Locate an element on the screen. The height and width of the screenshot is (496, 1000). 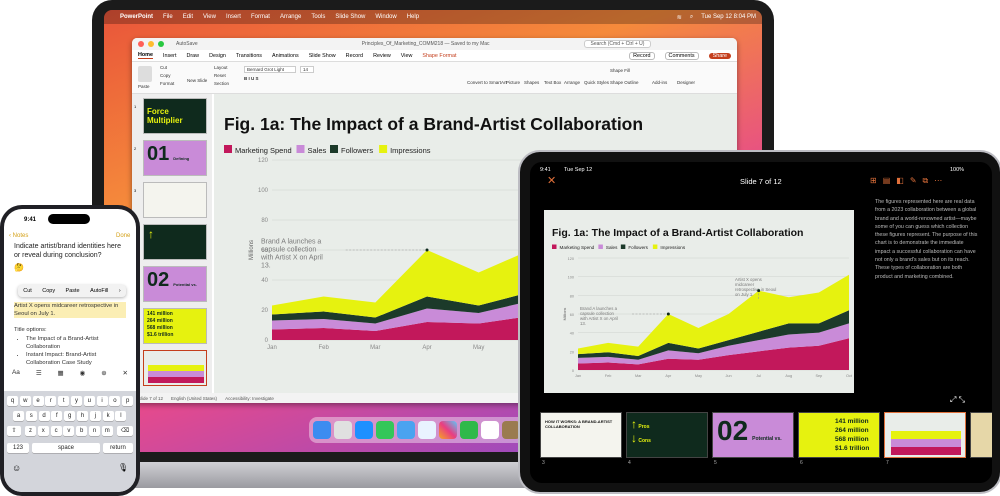
menu-view: View is located at coordinates (209, 17).